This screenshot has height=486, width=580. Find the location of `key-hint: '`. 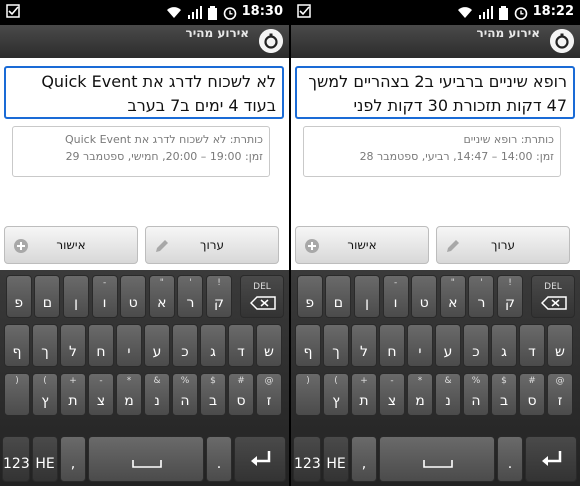

key-hint: ' is located at coordinates (190, 283).